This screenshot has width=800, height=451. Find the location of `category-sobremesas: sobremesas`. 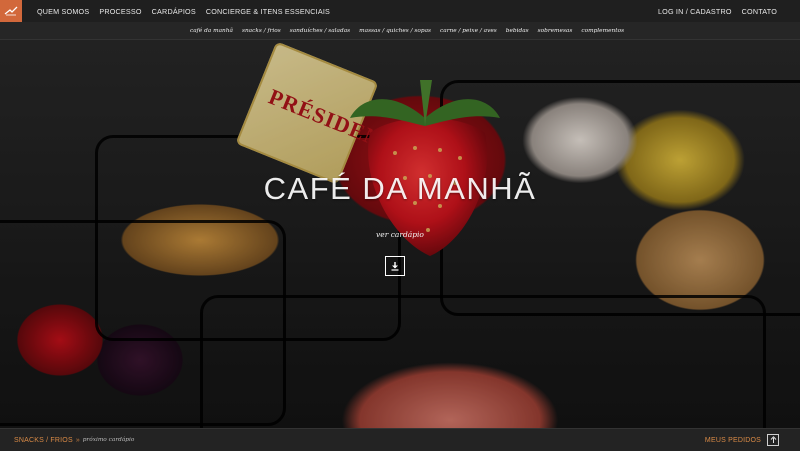

category-sobremesas: sobremesas is located at coordinates (555, 31).